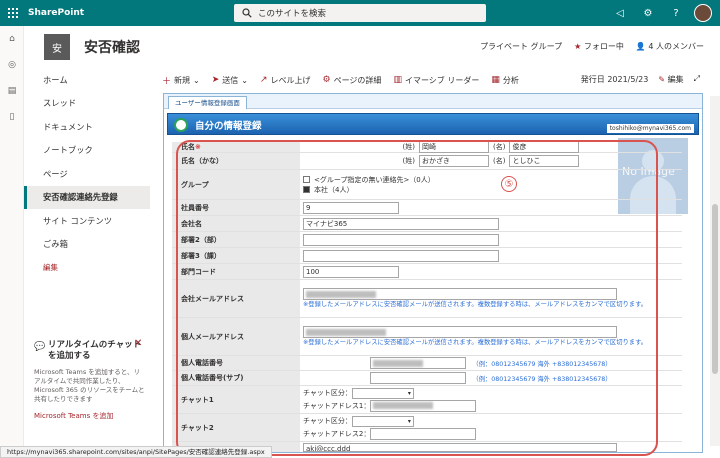 This screenshot has height=458, width=720. I want to click on form-row-deptcode: 部門コード 100, so click(427, 272).